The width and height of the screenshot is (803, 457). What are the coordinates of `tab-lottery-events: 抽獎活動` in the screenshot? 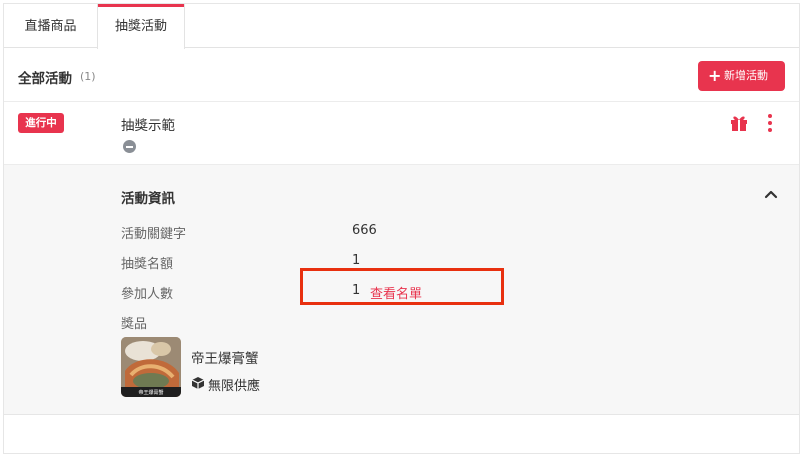 It's located at (141, 26).